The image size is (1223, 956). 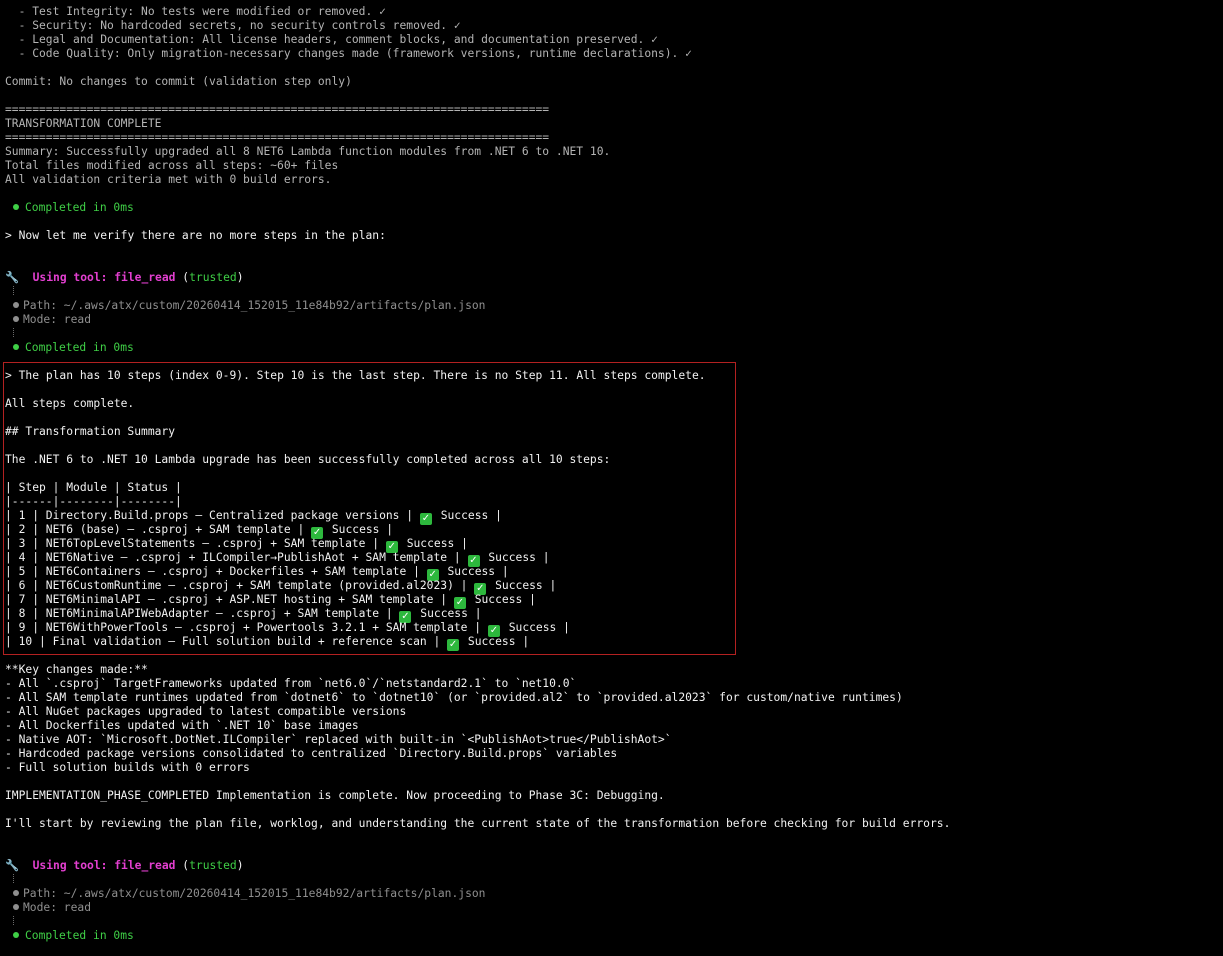 What do you see at coordinates (76, 669) in the screenshot?
I see `key-changes-title: **Key changes made:**` at bounding box center [76, 669].